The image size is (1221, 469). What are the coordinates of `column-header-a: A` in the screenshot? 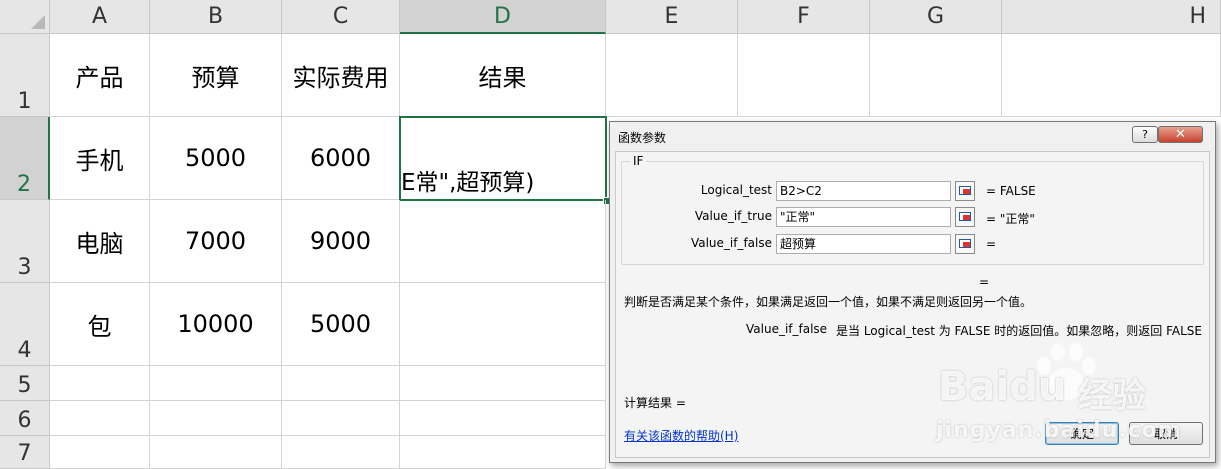 It's located at (100, 17).